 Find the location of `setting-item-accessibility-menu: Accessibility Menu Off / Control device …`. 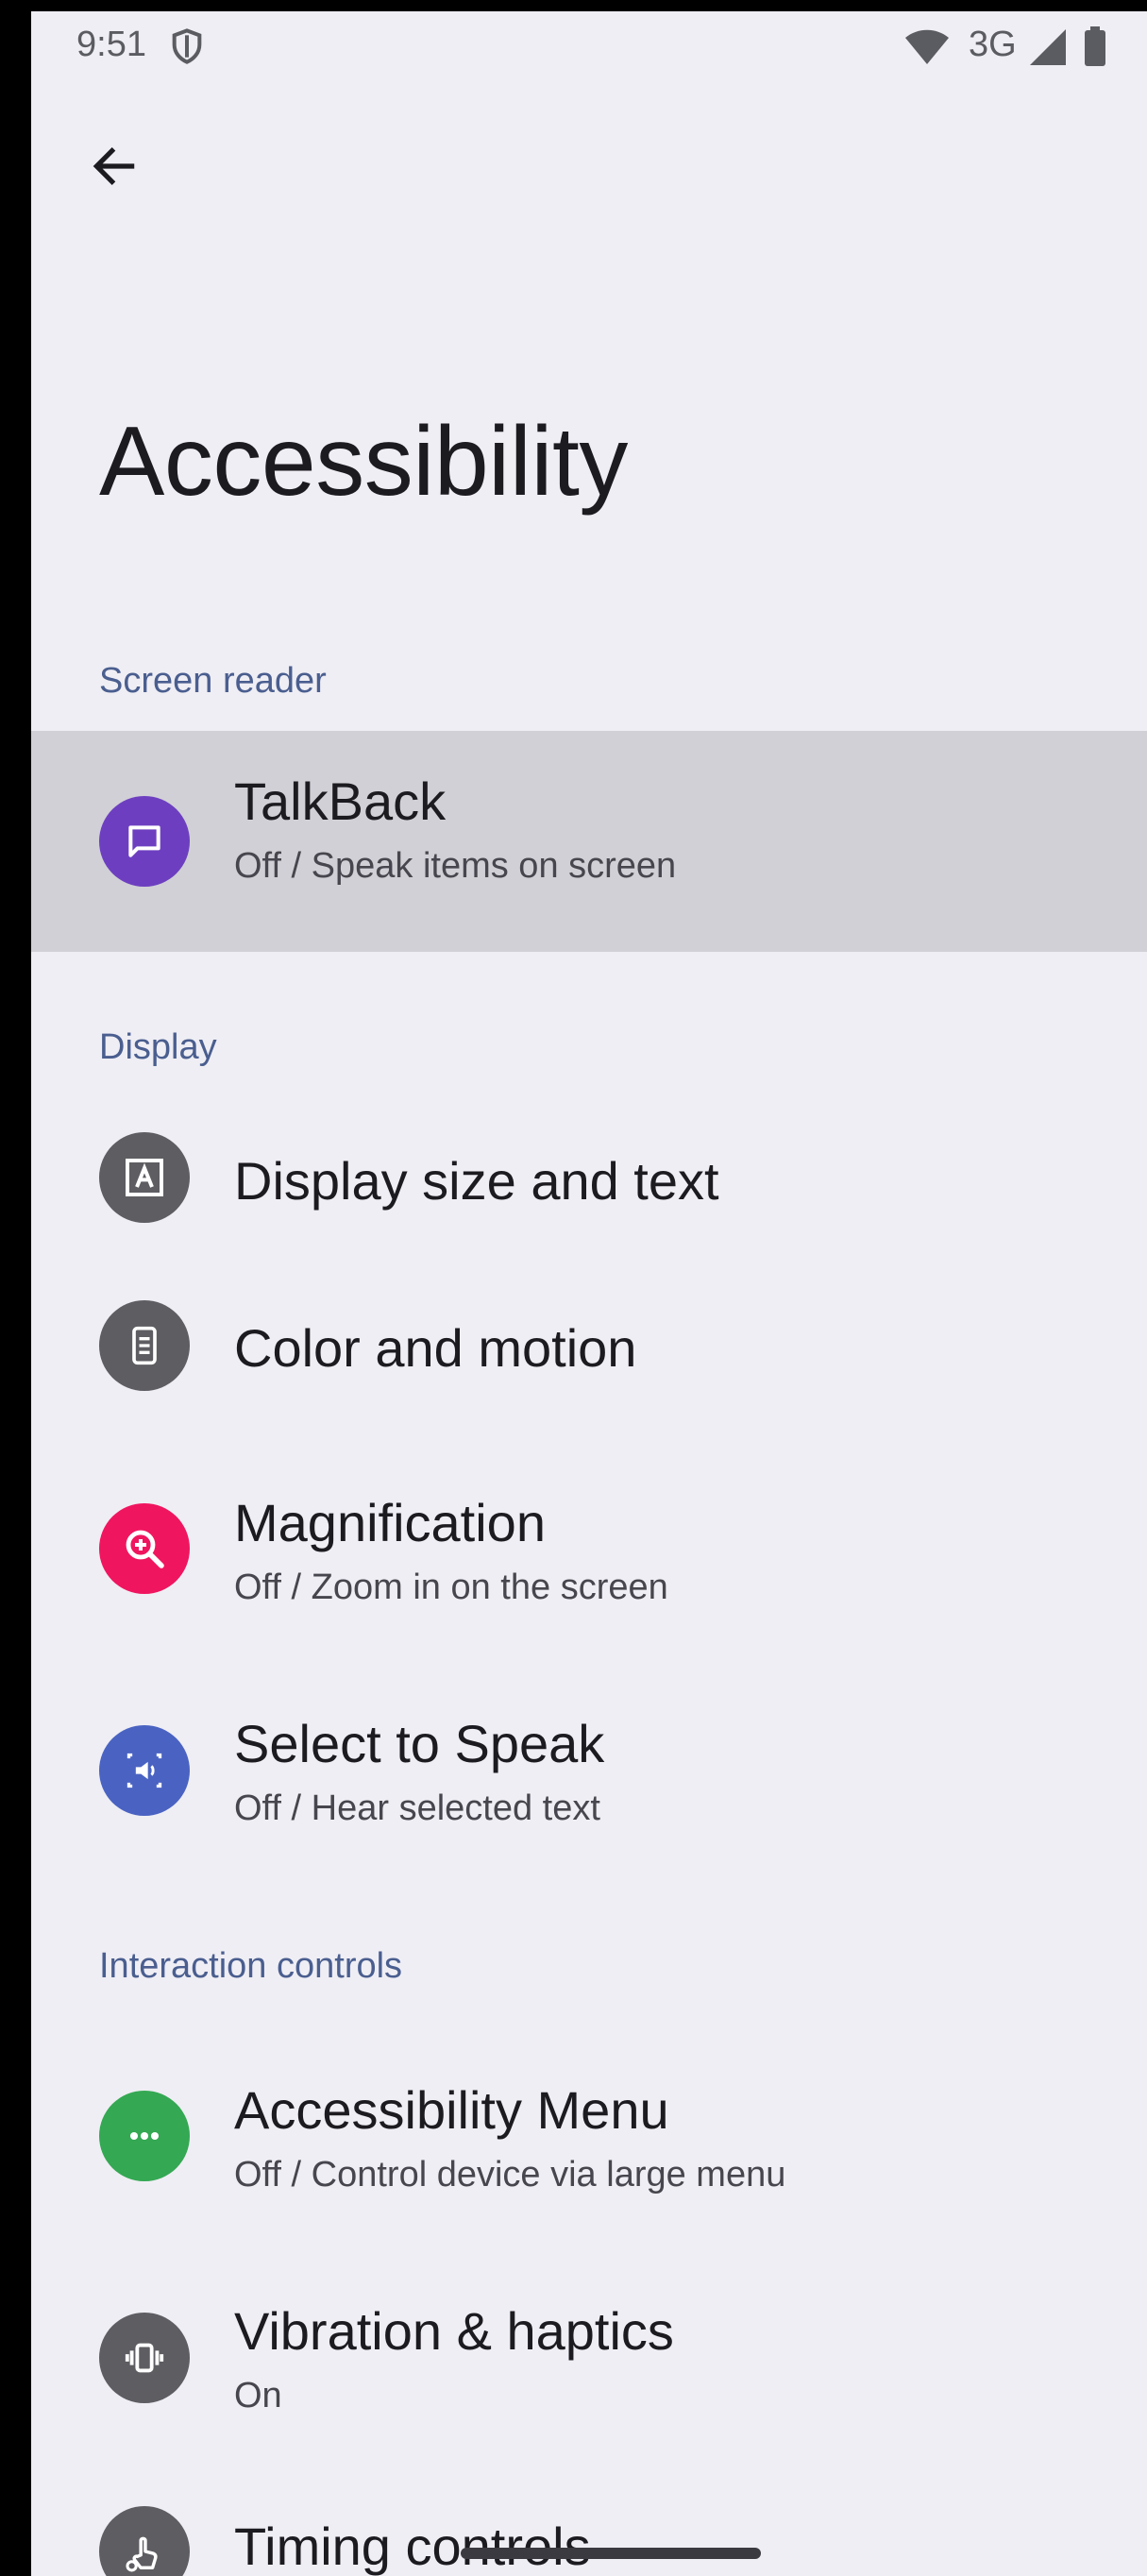

setting-item-accessibility-menu: Accessibility Menu Off / Control device … is located at coordinates (589, 2125).